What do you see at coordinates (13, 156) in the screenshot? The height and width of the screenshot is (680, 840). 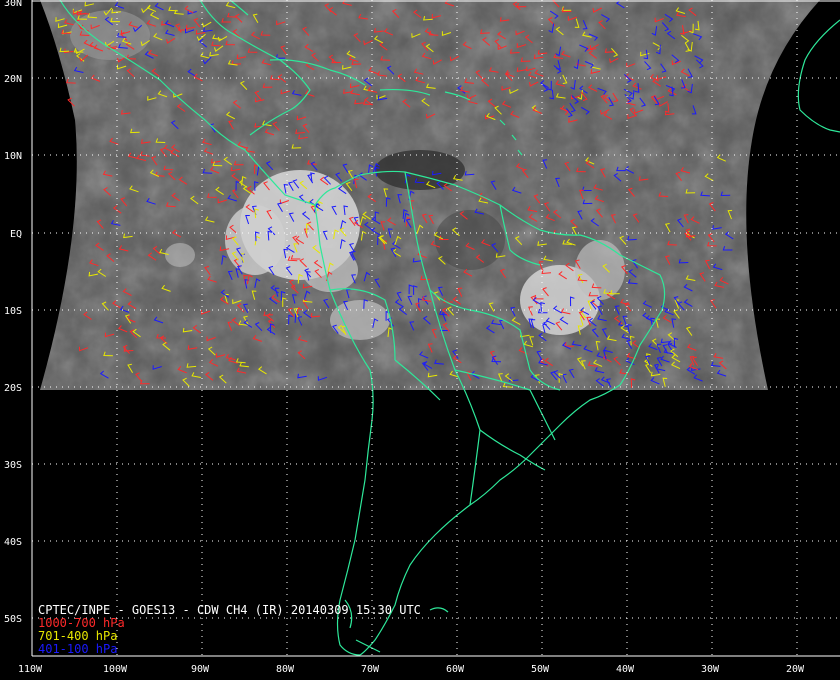 I see `lat-label-10n: 10N` at bounding box center [13, 156].